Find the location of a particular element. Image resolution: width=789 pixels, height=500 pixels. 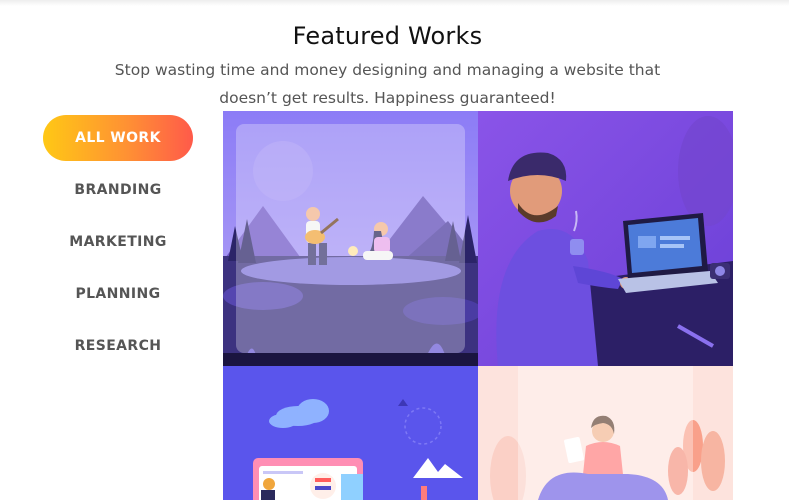

woman-reading-illustration is located at coordinates (605, 433).